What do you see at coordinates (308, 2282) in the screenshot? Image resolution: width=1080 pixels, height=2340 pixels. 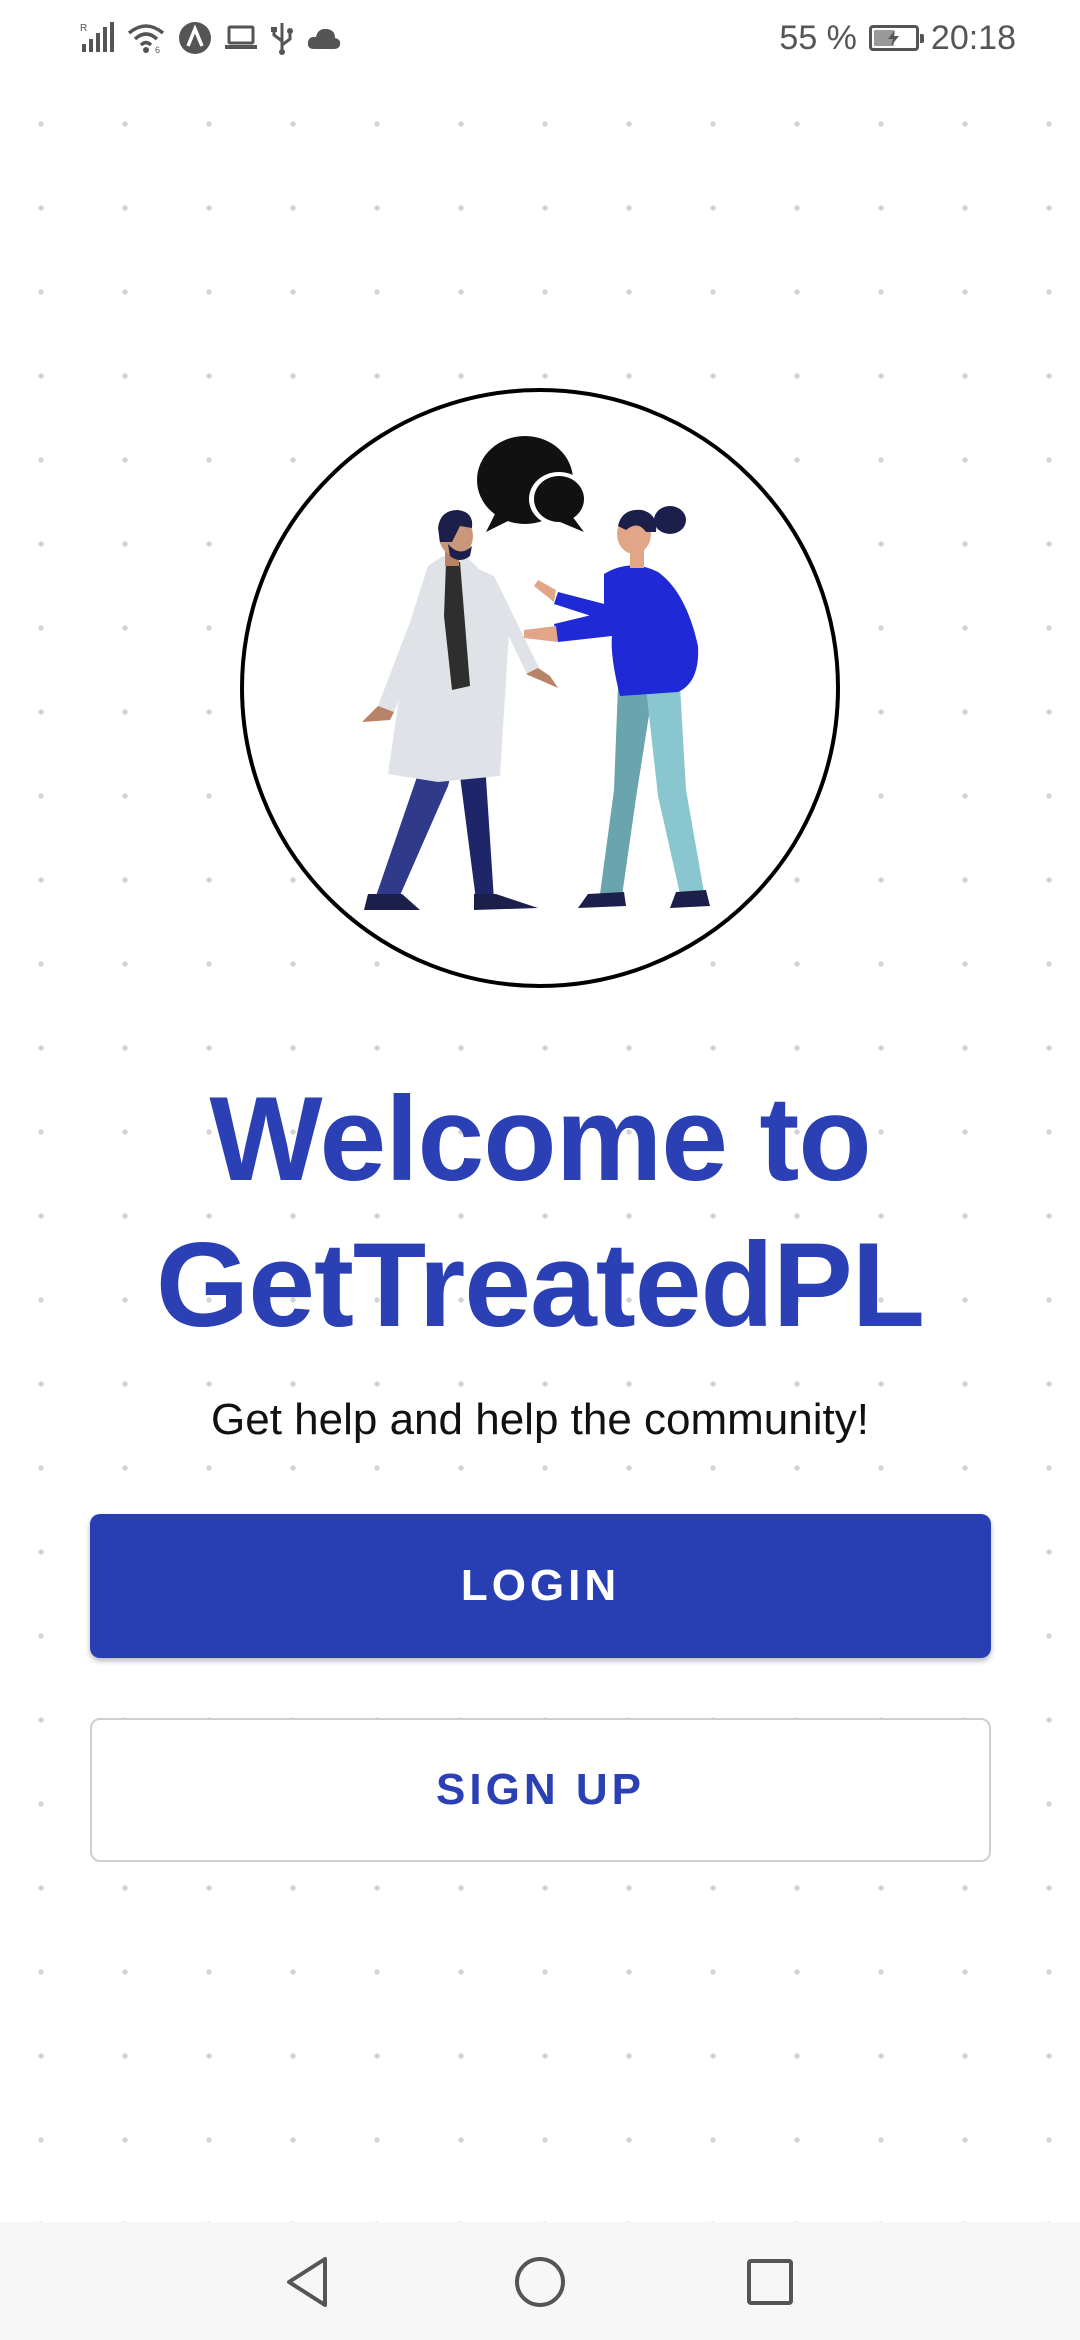 I see `back-icon` at bounding box center [308, 2282].